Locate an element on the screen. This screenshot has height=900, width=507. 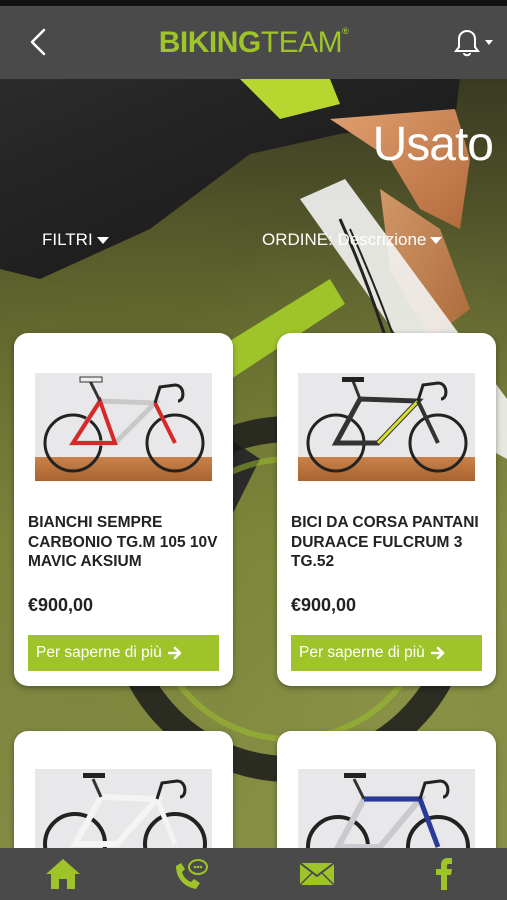
facebook-icon is located at coordinates (443, 874).